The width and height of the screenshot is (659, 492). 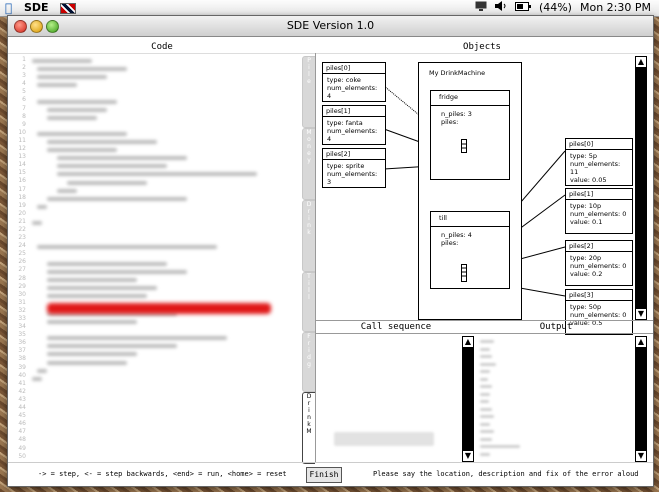 I want to click on object-fridge: fridge n_piles: 3 piles:, so click(x=470, y=135).